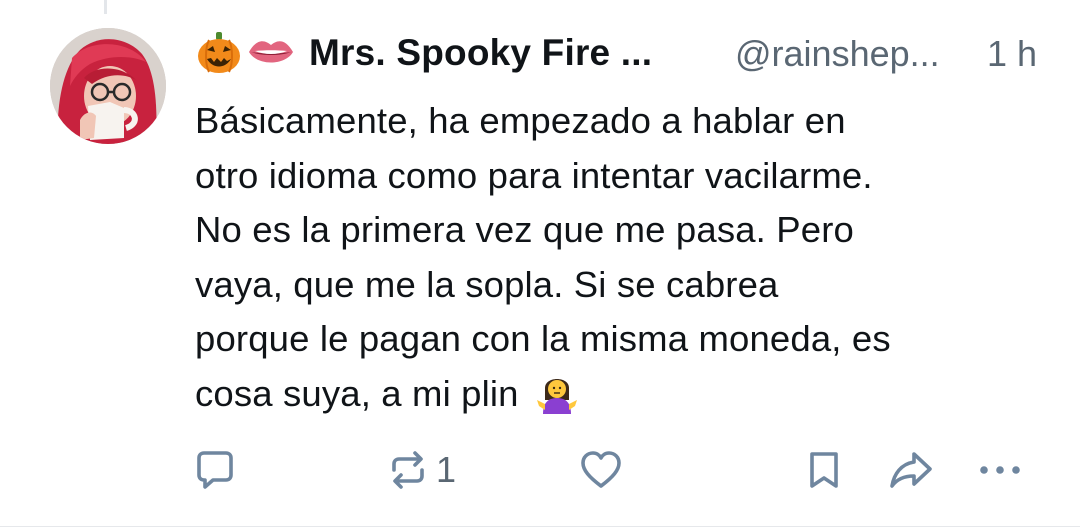 This screenshot has width=1080, height=530. Describe the element at coordinates (108, 86) in the screenshot. I see `avatar` at that location.